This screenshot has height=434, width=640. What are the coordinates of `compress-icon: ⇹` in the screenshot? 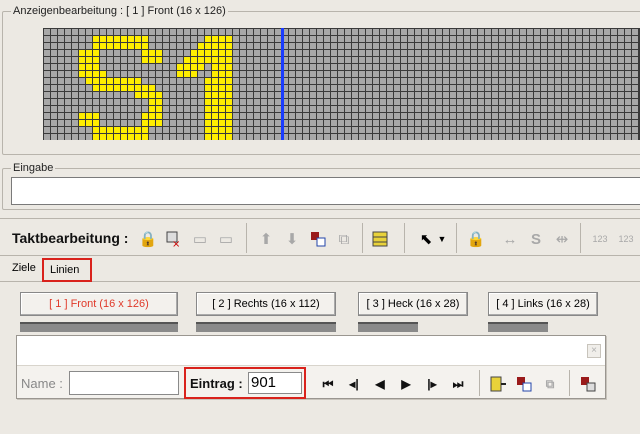 It's located at (562, 239).